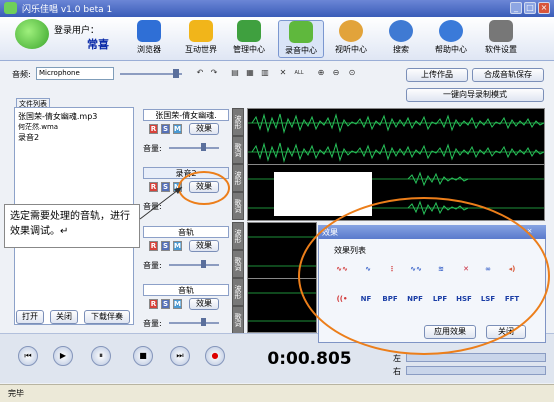 This screenshot has width=554, height=402. Describe the element at coordinates (107, 317) in the screenshot. I see `download-accompaniment-button: 下载伴奏` at that location.